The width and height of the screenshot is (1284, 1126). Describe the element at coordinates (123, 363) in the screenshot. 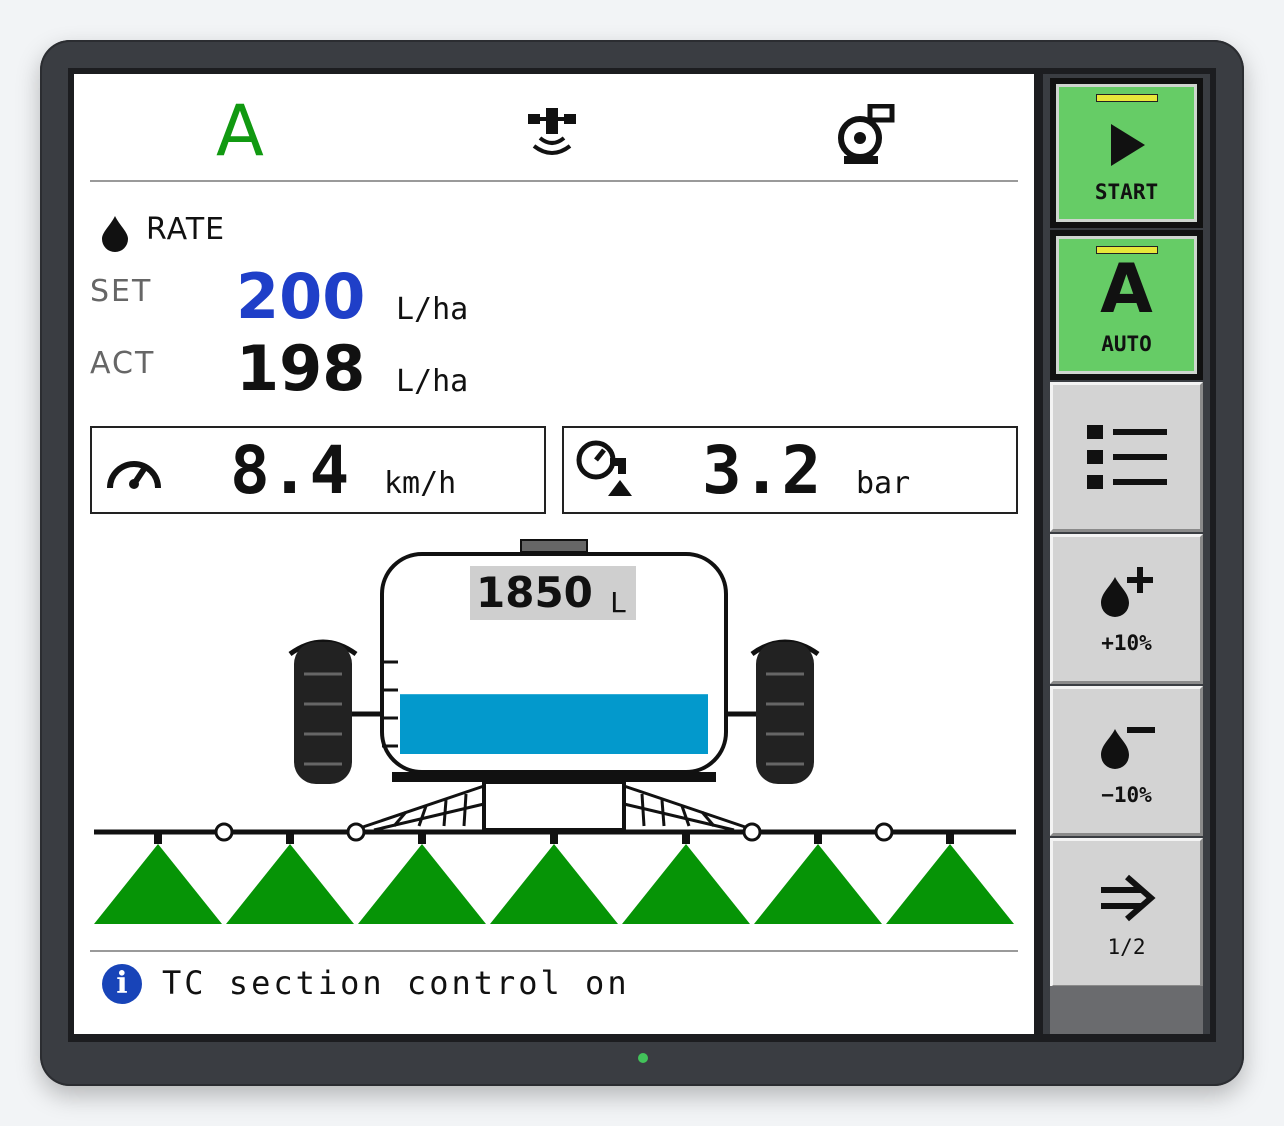

I see `act-label: ACT` at that location.